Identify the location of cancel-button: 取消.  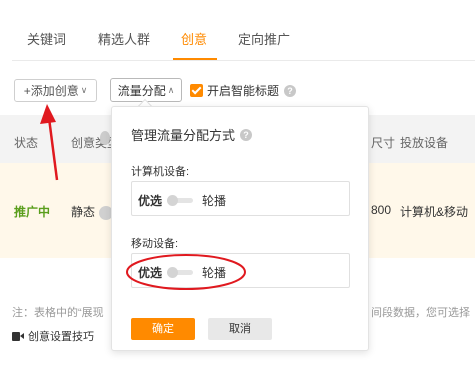
(240, 329).